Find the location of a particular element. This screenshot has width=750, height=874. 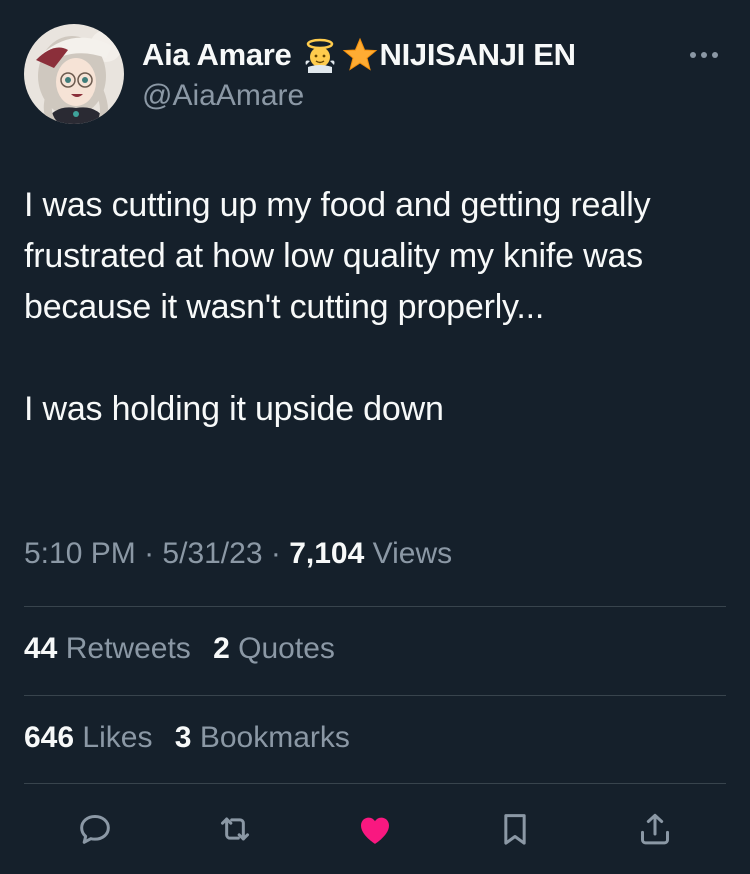

action-bar is located at coordinates (375, 829).